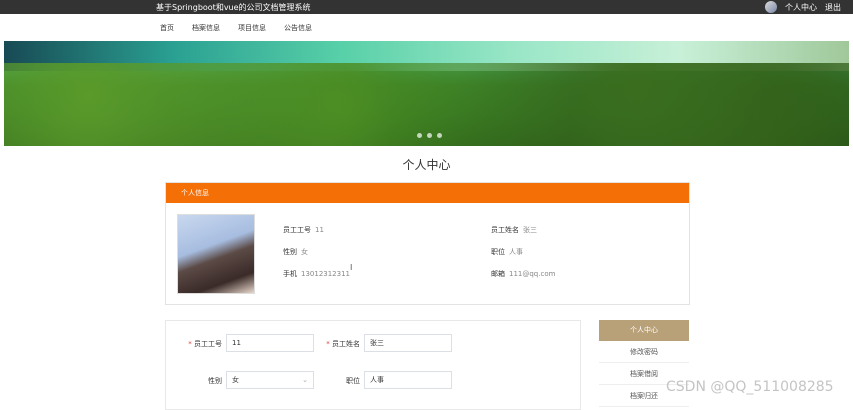 This screenshot has height=410, width=853. Describe the element at coordinates (353, 381) in the screenshot. I see `form-position-label: 职位` at that location.